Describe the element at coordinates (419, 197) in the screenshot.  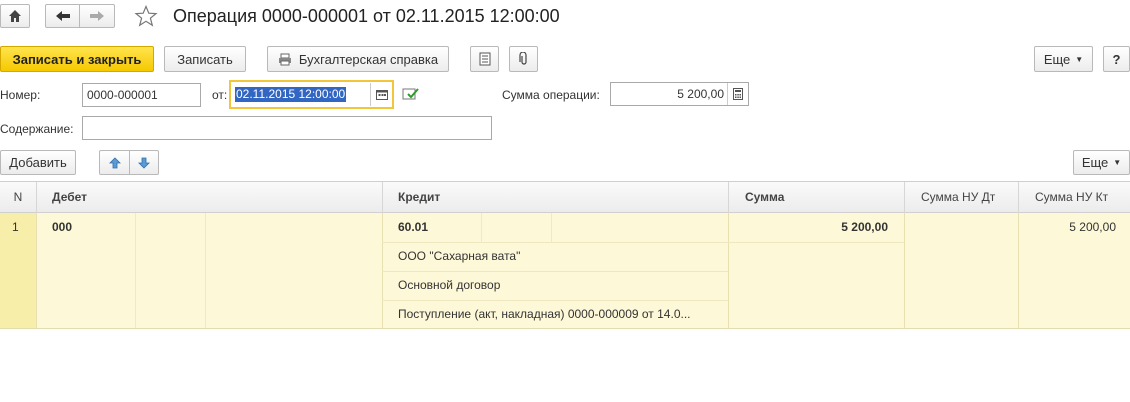
I see `header-credit: Кредит` at that location.